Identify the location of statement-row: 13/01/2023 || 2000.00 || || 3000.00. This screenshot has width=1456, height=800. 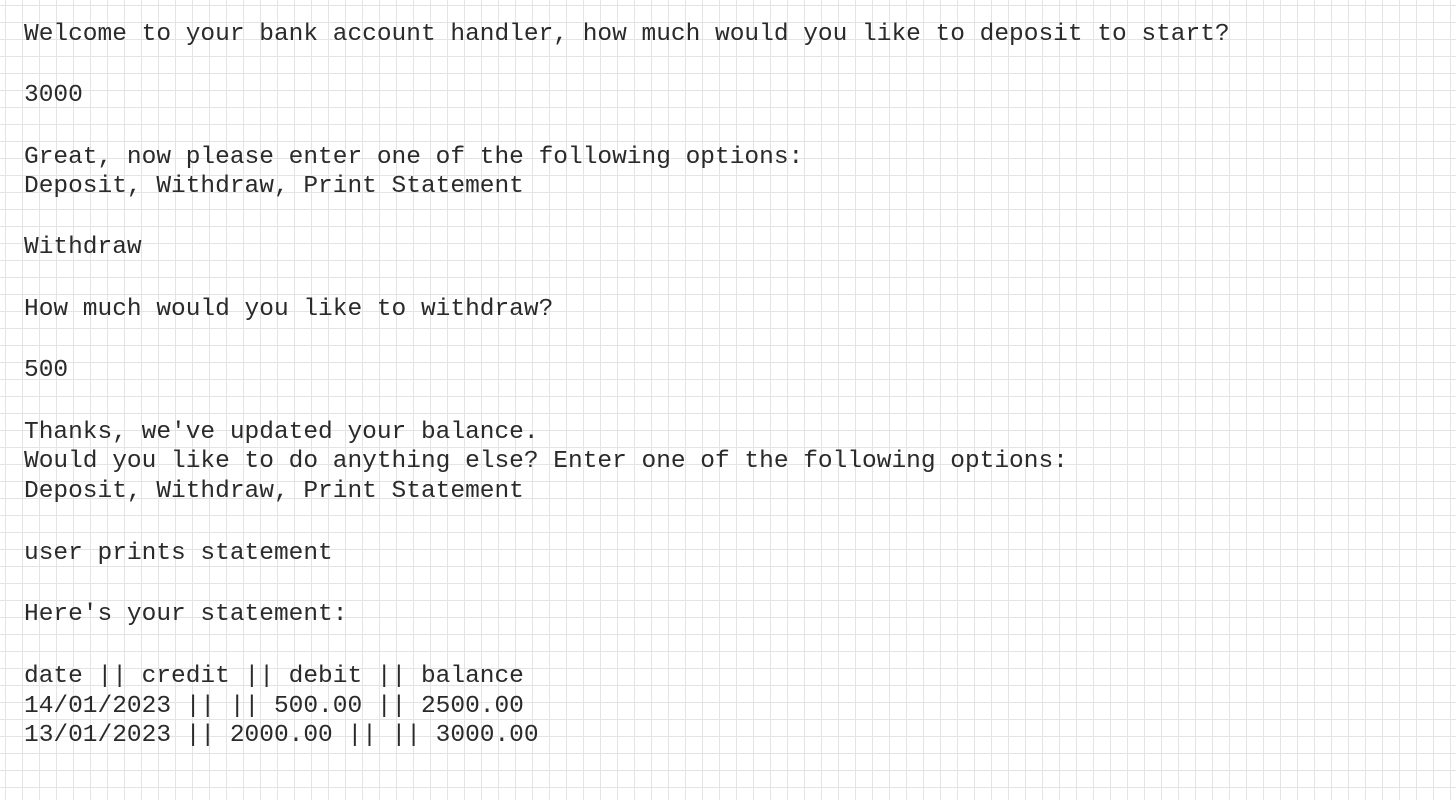
(281, 735).